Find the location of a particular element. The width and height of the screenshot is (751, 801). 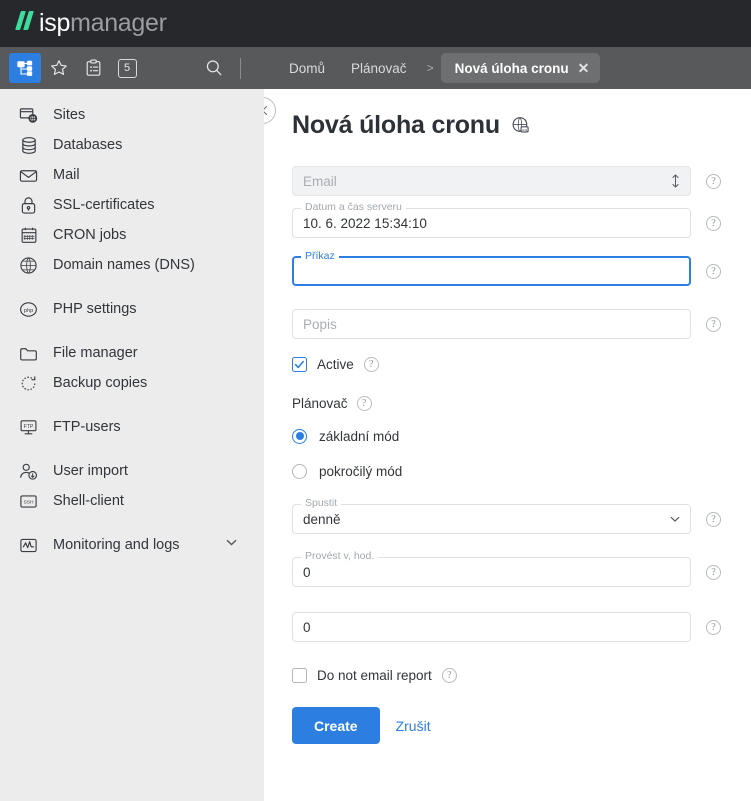

sidebar-item-file-manager: File manager is located at coordinates (132, 353).